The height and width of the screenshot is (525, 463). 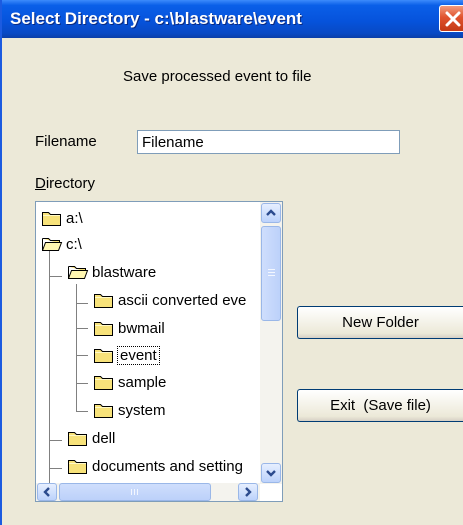 What do you see at coordinates (156, 18) in the screenshot?
I see `window-title: Select Directory - c:\blastware\event` at bounding box center [156, 18].